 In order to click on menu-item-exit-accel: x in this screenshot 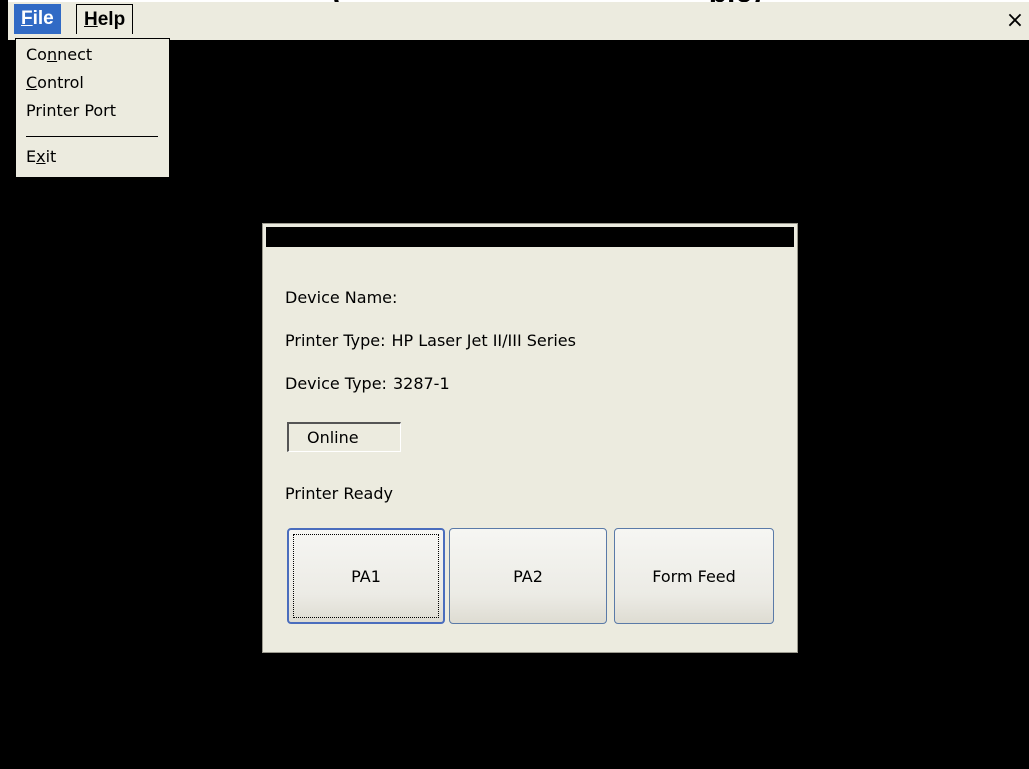, I will do `click(41, 156)`.